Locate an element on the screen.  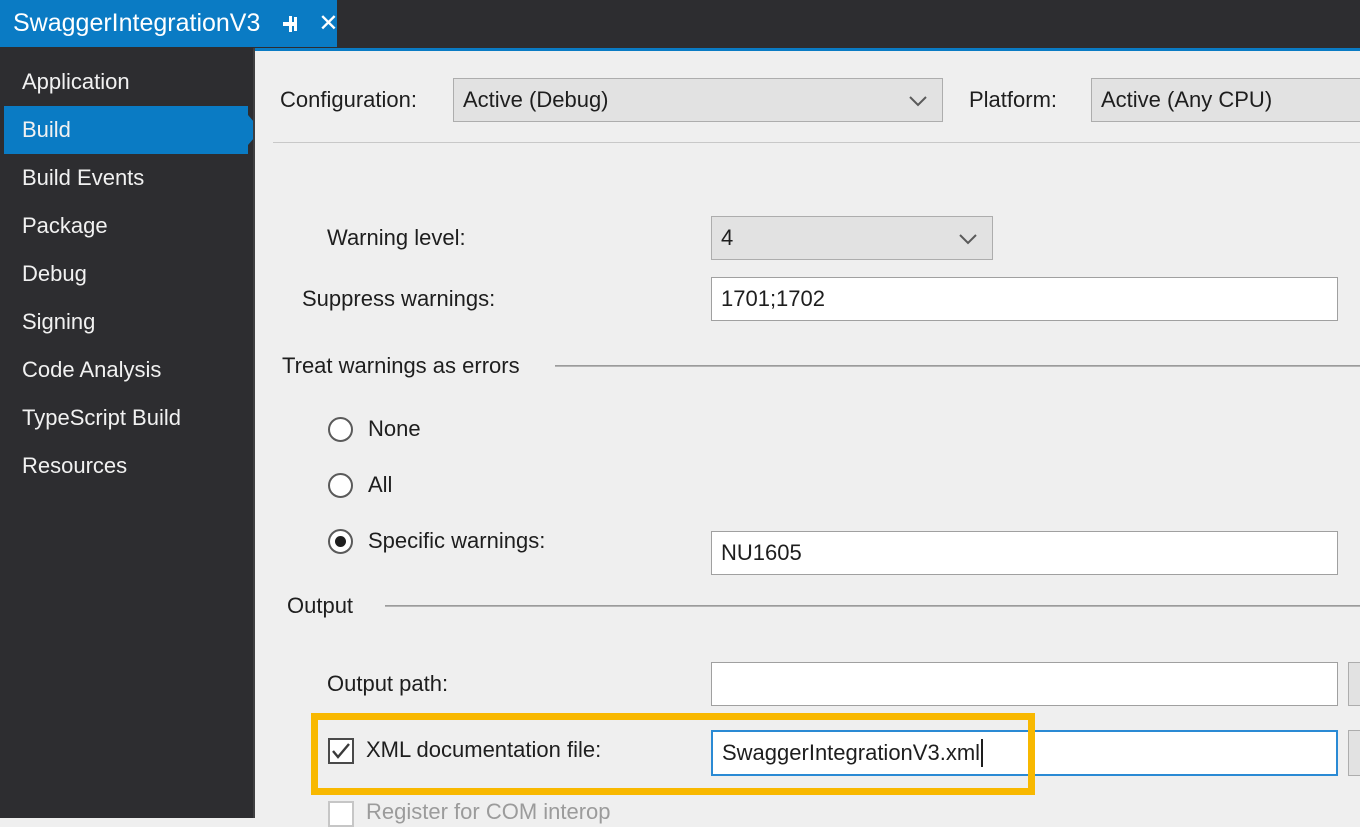
sidebar-item-signing: Signing is located at coordinates (126, 322).